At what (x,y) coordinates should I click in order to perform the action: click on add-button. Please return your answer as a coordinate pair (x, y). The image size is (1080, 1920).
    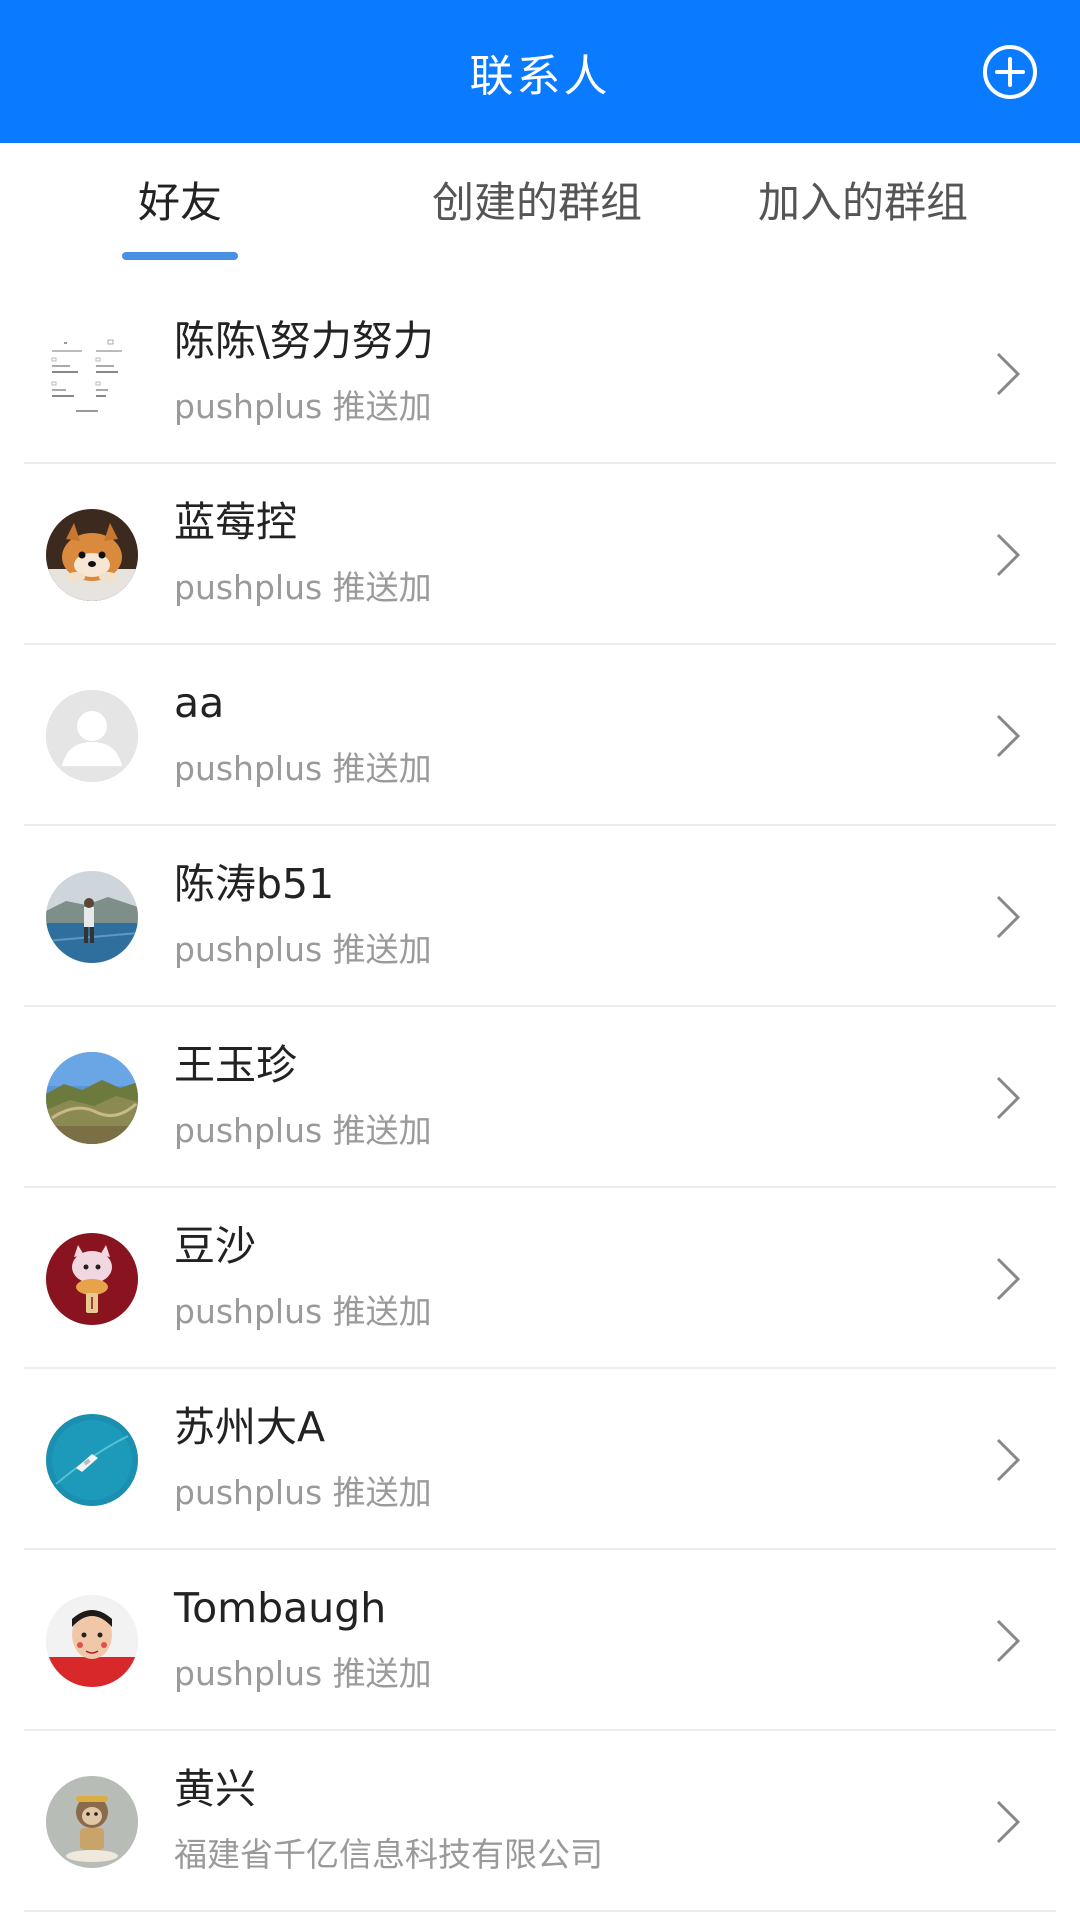
    Looking at the image, I should click on (1010, 72).